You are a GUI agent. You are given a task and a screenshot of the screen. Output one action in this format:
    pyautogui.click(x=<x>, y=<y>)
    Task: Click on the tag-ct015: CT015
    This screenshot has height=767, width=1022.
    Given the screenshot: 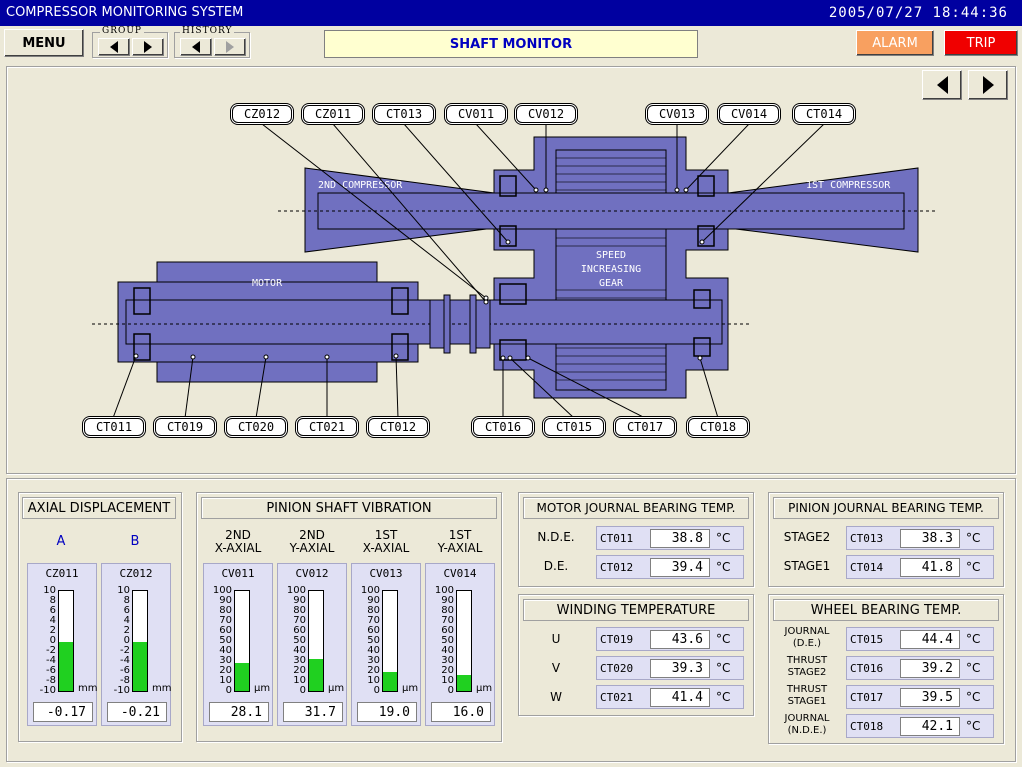 What is the action you would take?
    pyautogui.click(x=574, y=427)
    